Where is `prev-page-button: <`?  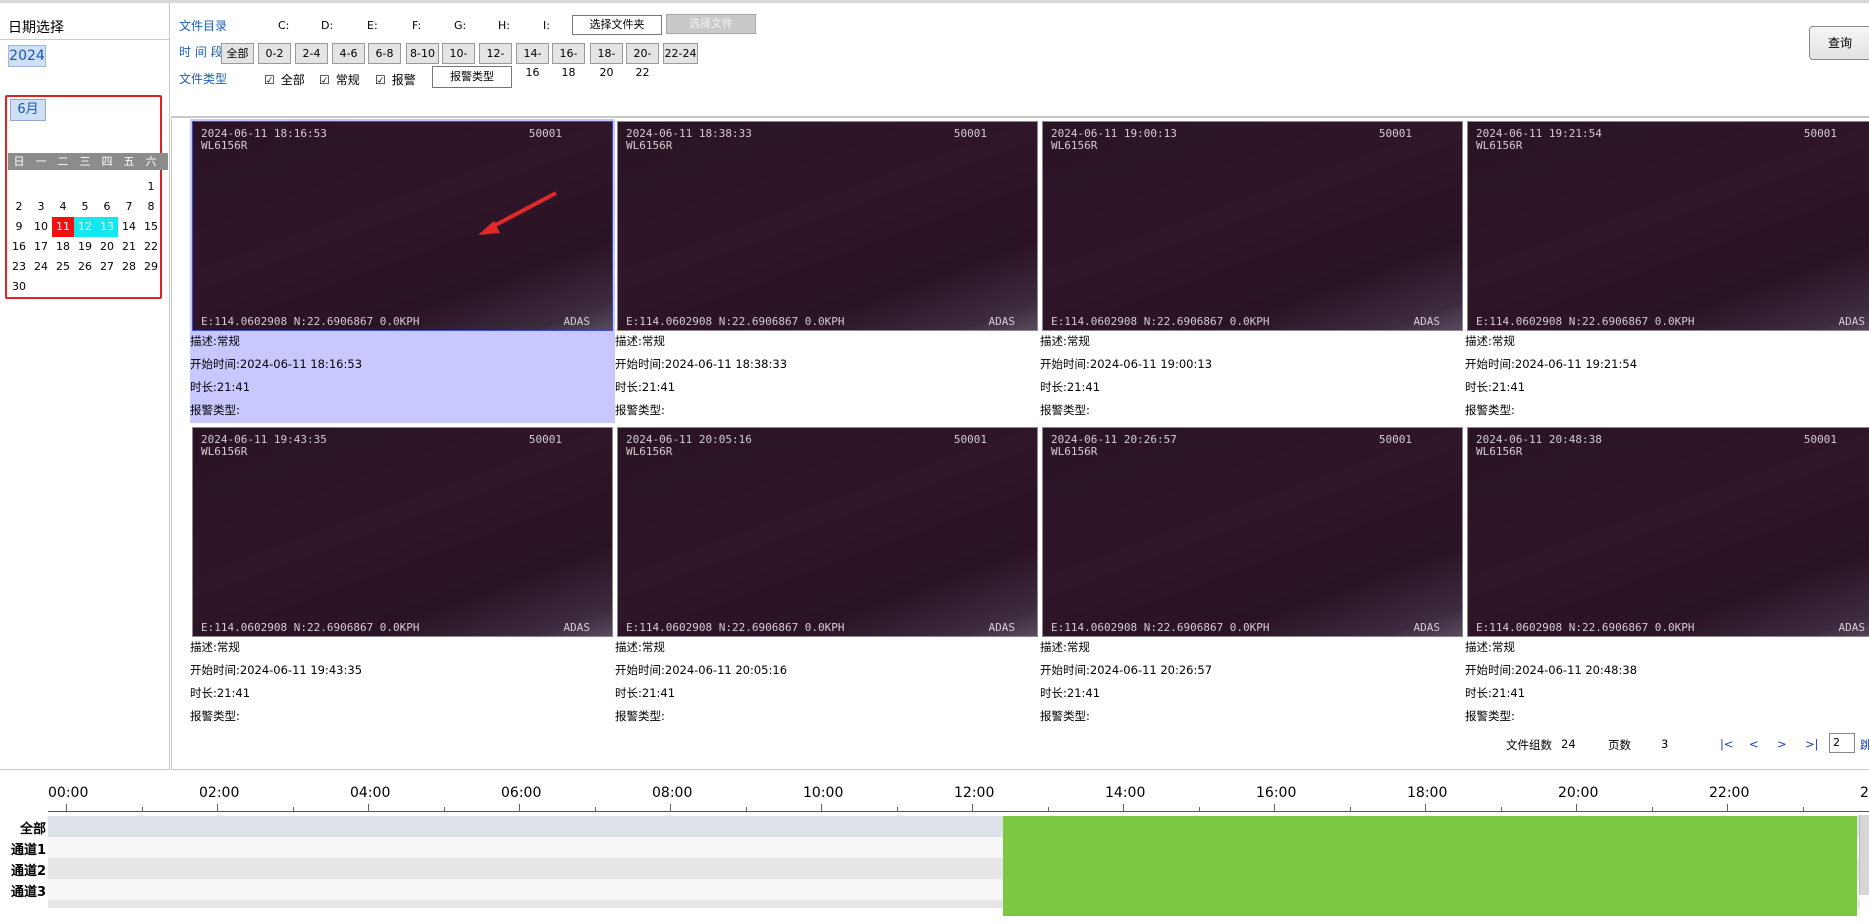 prev-page-button: < is located at coordinates (1754, 744).